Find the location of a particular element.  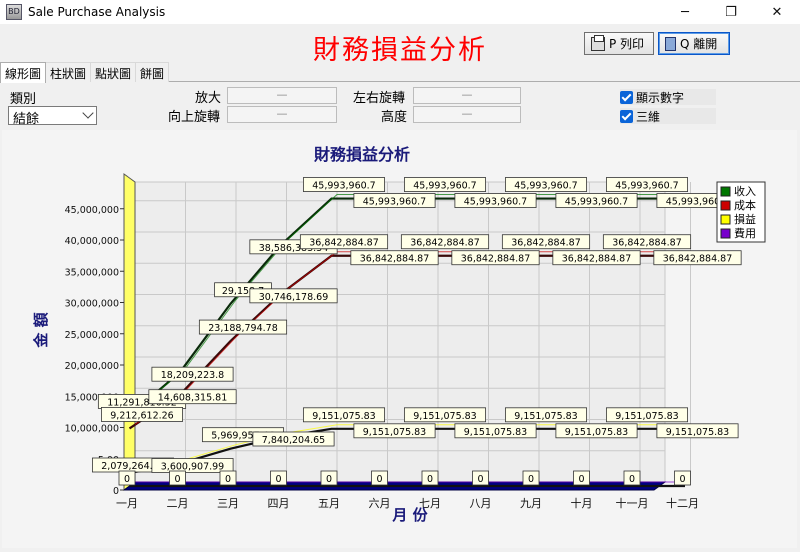

x-tick-label: 四月 is located at coordinates (279, 503).